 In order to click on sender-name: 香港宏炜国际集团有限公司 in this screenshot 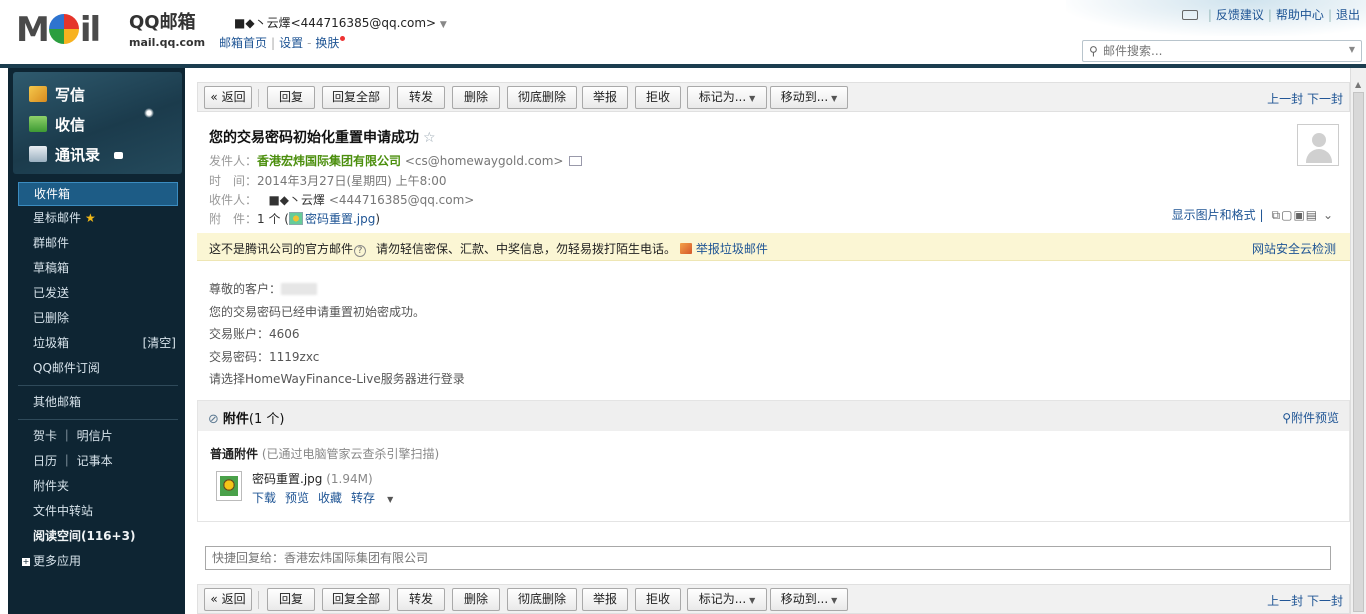, I will do `click(329, 161)`.